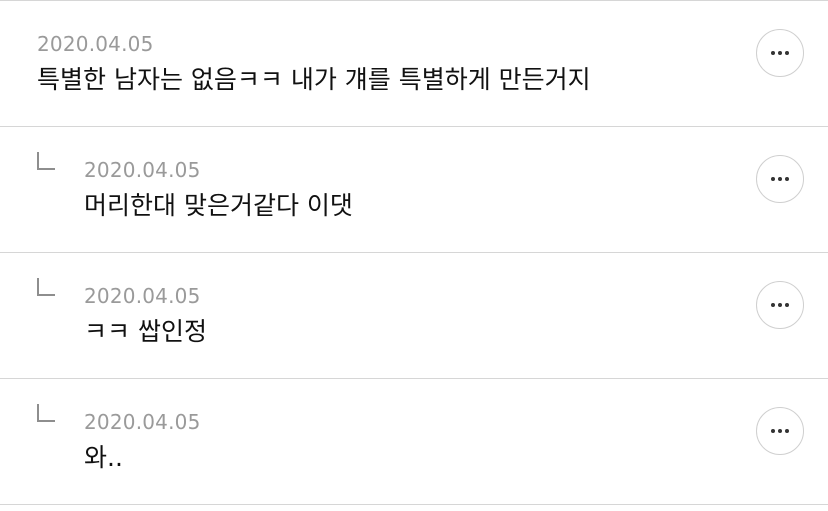  What do you see at coordinates (218, 205) in the screenshot?
I see `comment-text: 머리한대 맞은거같다 이댓` at bounding box center [218, 205].